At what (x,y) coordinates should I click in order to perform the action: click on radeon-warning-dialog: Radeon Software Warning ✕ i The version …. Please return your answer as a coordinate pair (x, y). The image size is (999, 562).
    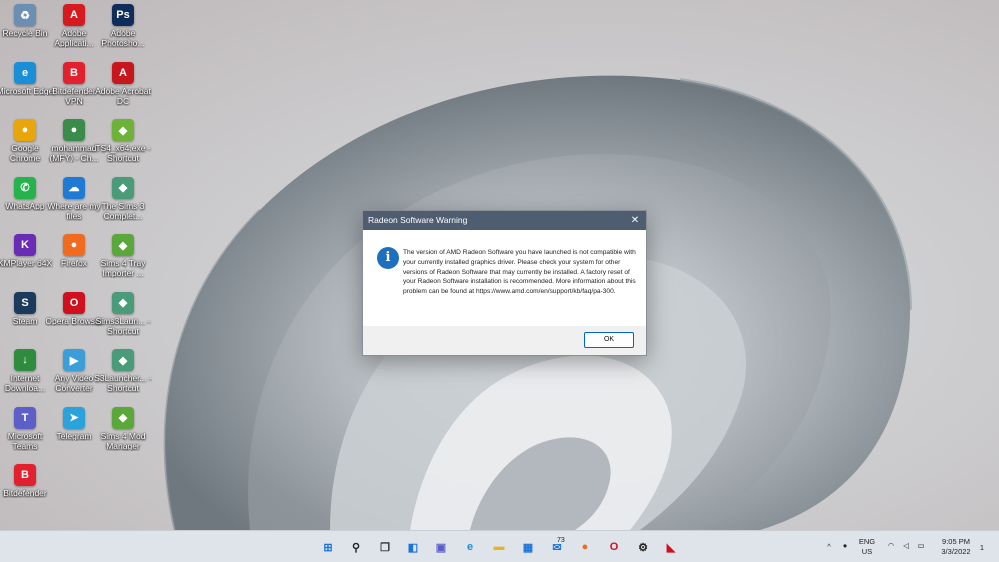
    Looking at the image, I should click on (504, 283).